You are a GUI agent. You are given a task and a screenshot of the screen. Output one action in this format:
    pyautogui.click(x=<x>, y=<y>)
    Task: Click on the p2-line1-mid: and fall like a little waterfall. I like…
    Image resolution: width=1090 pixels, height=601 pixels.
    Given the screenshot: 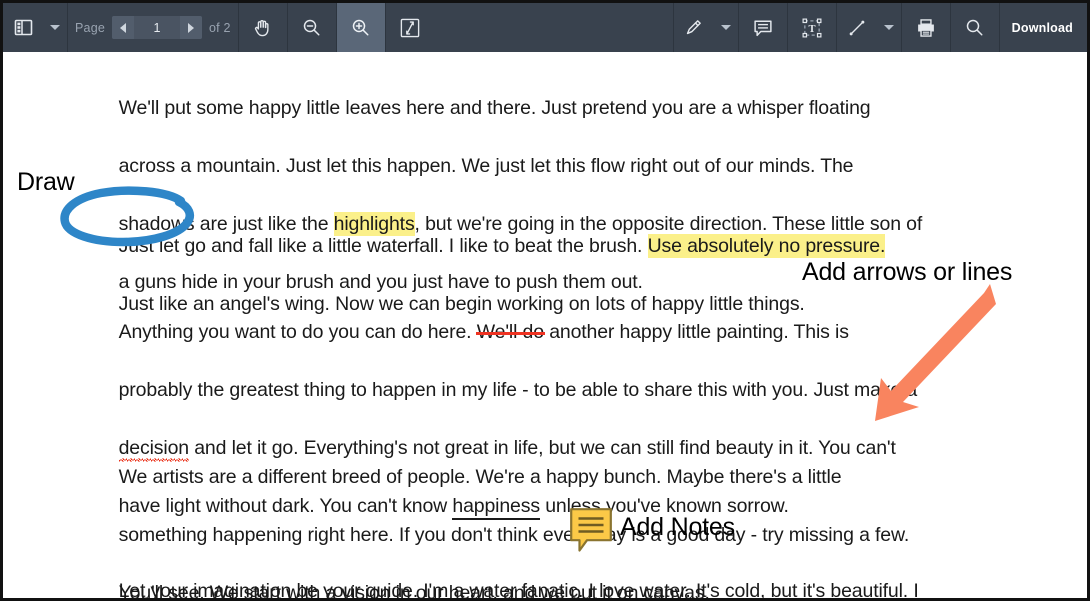 What is the action you would take?
    pyautogui.click(x=426, y=246)
    